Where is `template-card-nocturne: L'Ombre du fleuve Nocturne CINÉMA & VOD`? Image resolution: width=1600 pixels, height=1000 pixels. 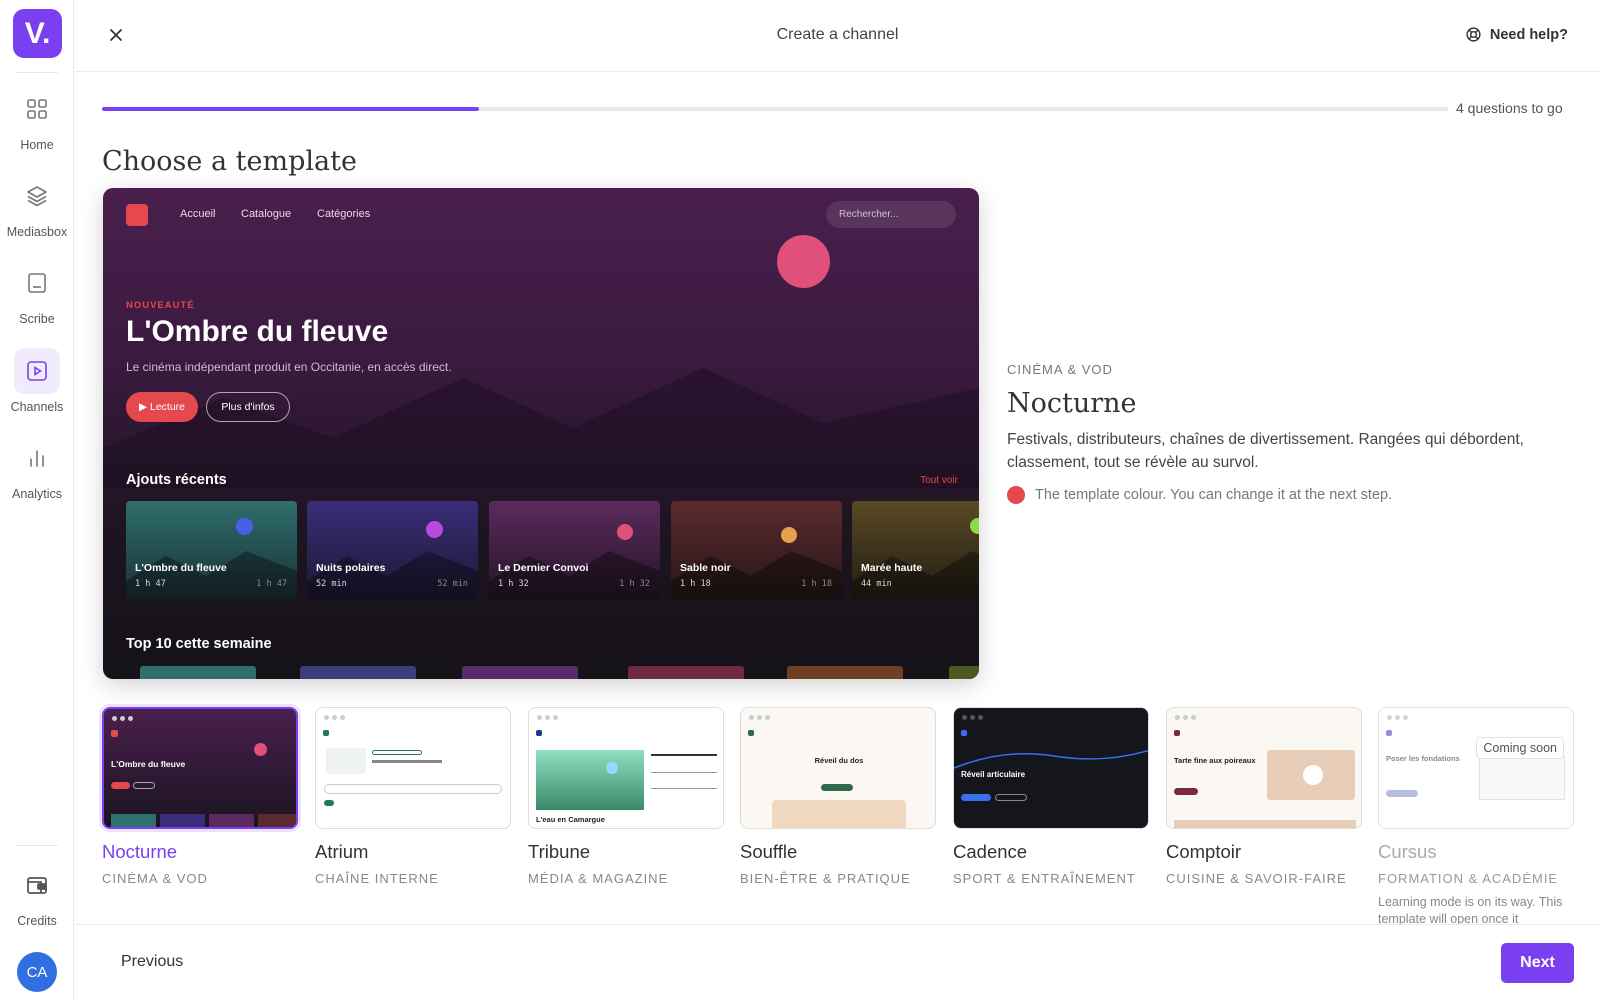 template-card-nocturne: L'Ombre du fleuve Nocturne CINÉMA & VOD is located at coordinates (200, 796).